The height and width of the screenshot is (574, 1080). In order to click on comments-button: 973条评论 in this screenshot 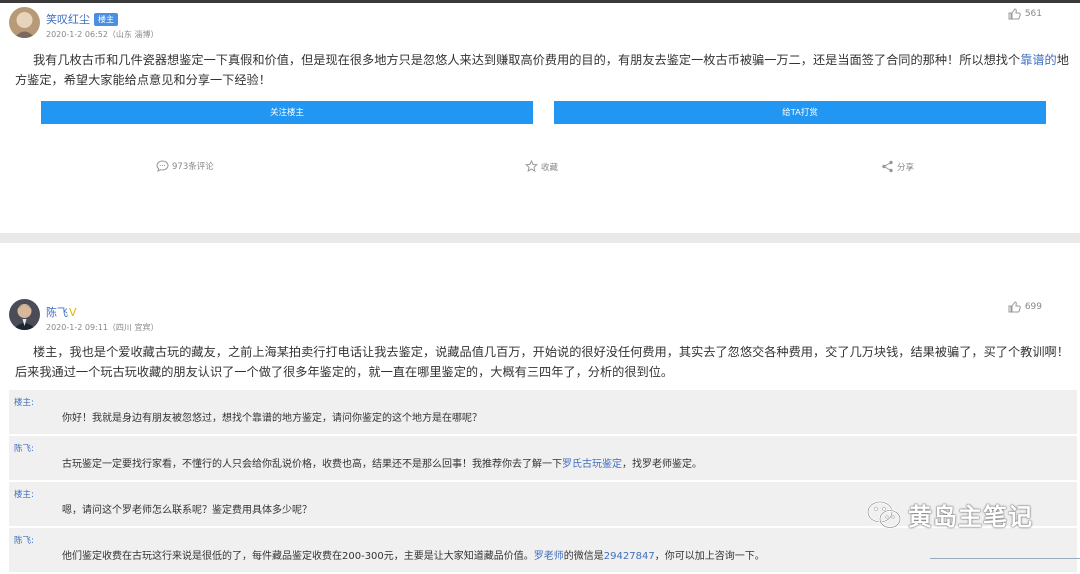, I will do `click(185, 166)`.